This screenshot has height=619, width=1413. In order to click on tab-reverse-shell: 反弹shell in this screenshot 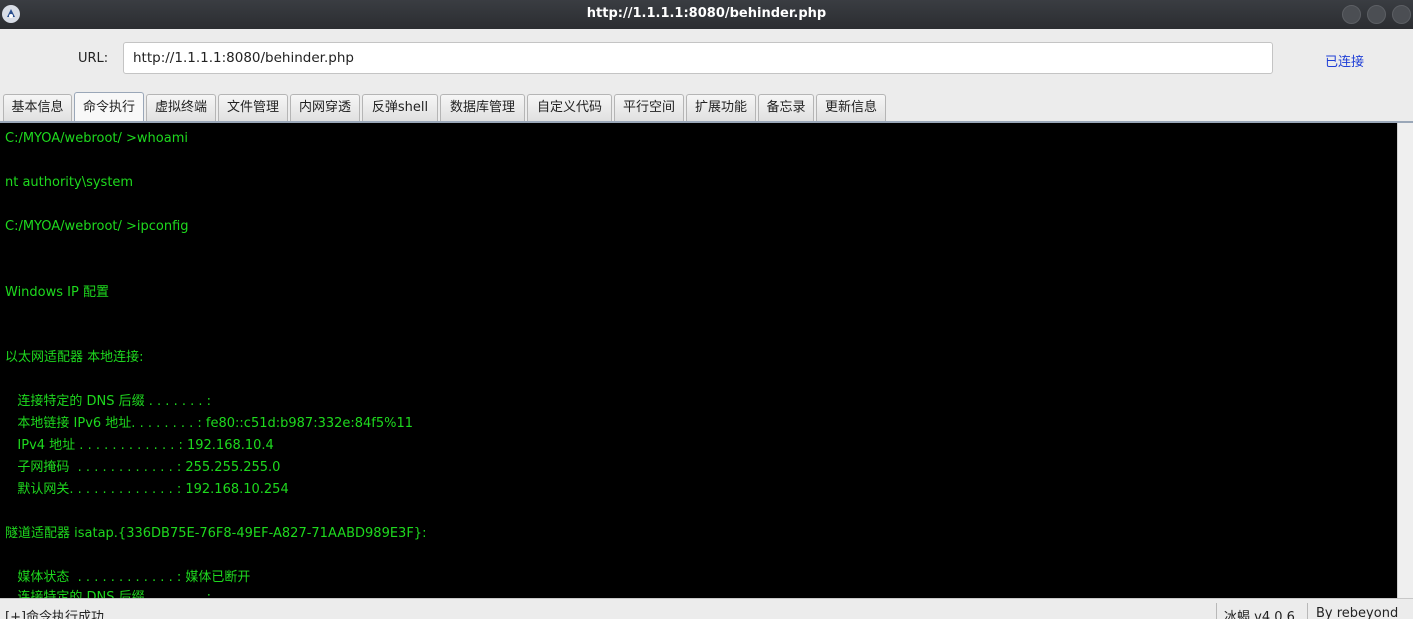, I will do `click(400, 107)`.